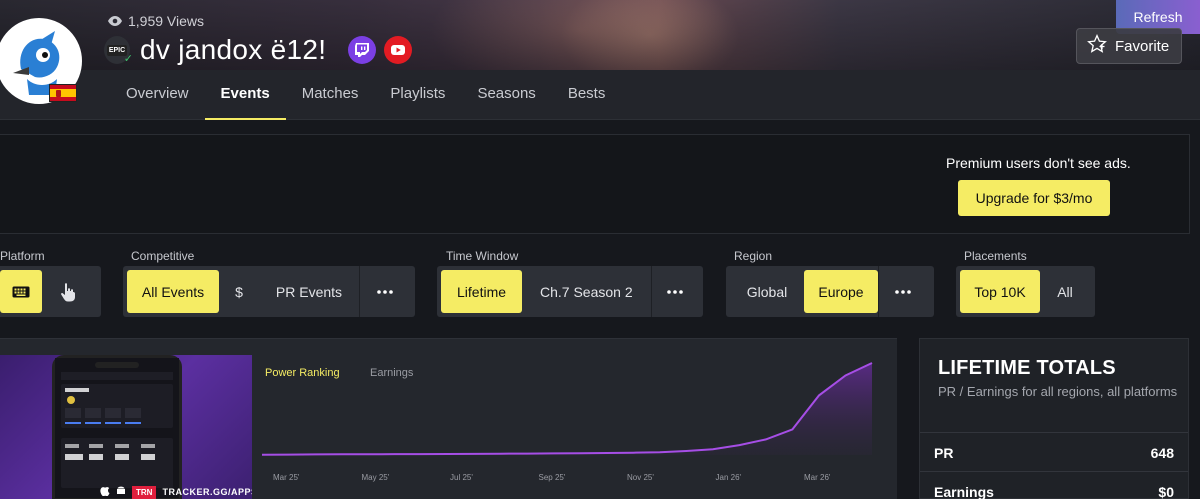 Image resolution: width=1200 pixels, height=499 pixels. What do you see at coordinates (118, 50) in the screenshot?
I see `epic-games-icon: EPIC ✓` at bounding box center [118, 50].